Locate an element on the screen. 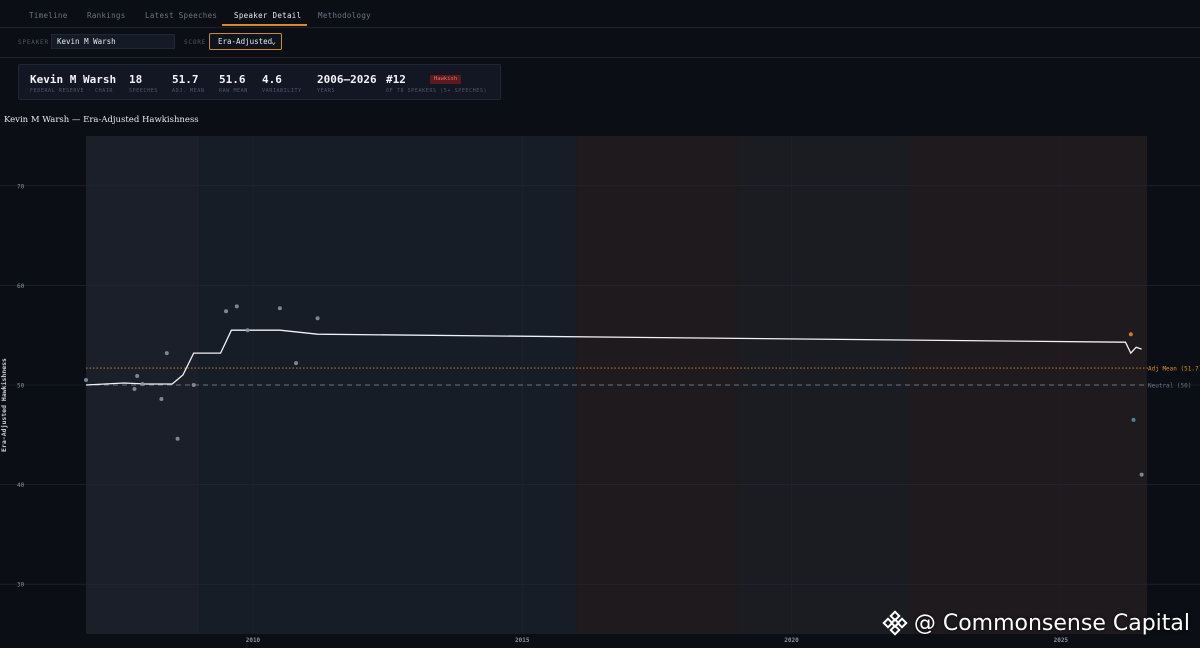 The width and height of the screenshot is (1200, 648). score-label: SCORE is located at coordinates (195, 42).